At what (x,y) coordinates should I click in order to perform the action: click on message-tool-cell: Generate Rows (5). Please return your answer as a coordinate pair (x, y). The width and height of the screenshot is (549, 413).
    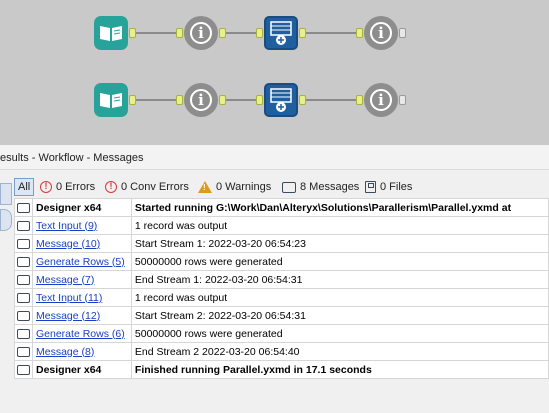
    Looking at the image, I should click on (82, 261).